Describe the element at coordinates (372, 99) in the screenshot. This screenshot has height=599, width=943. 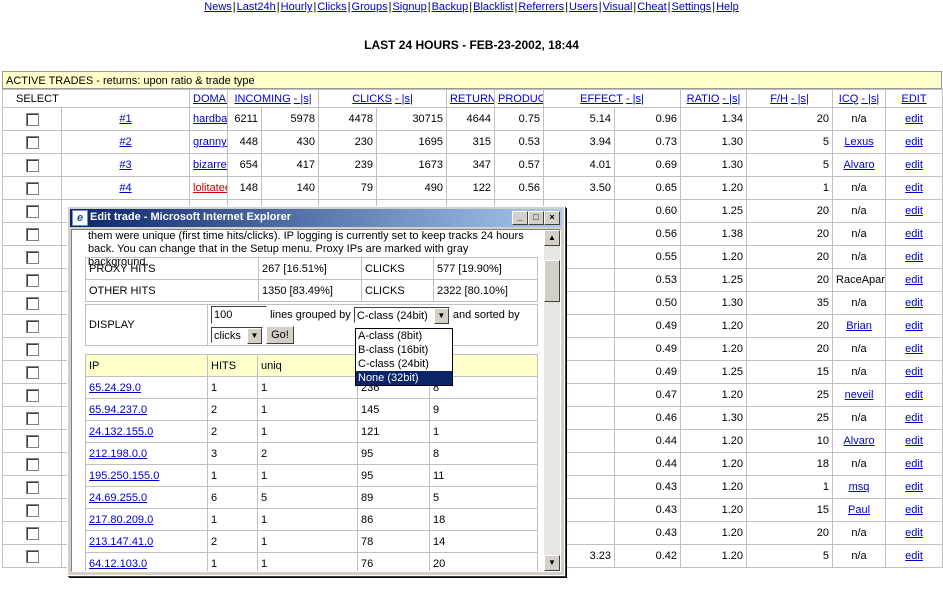
I see `header-clicks-link: CLICKS` at that location.